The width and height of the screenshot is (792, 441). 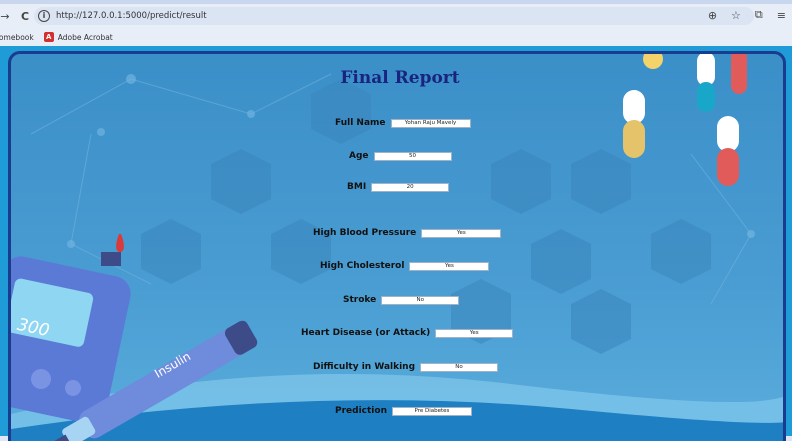 I want to click on field-value: 20, so click(x=410, y=187).